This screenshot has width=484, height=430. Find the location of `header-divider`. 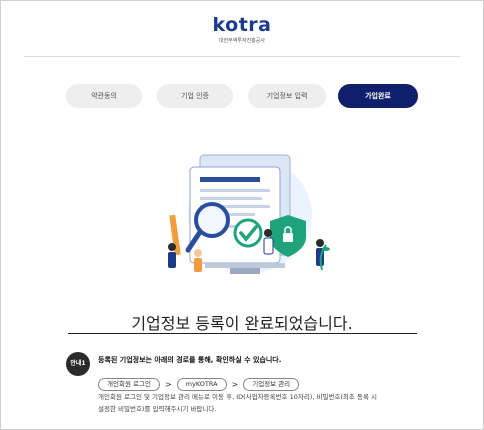

header-divider is located at coordinates (242, 56).